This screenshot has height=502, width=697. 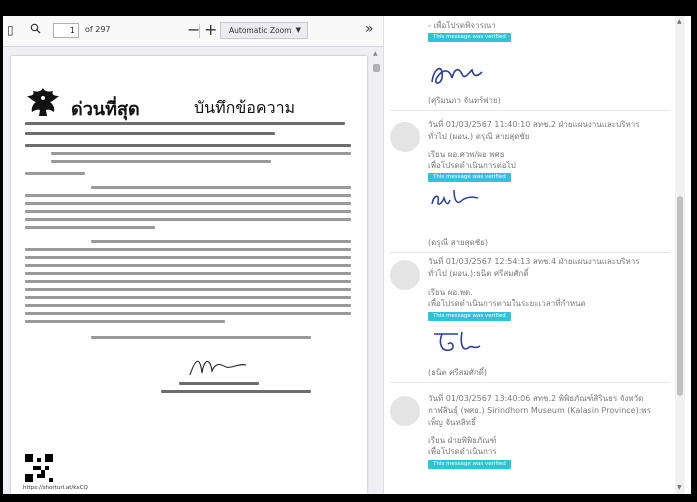 What do you see at coordinates (199, 31) in the screenshot?
I see `zoom-separator` at bounding box center [199, 31].